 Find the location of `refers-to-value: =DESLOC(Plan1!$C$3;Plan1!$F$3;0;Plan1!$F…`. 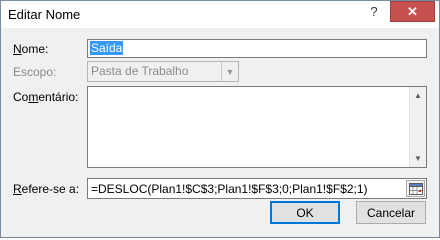

refers-to-value: =DESLOC(Plan1!$C$3;Plan1!$F$3;0;Plan1!$F… is located at coordinates (229, 189).